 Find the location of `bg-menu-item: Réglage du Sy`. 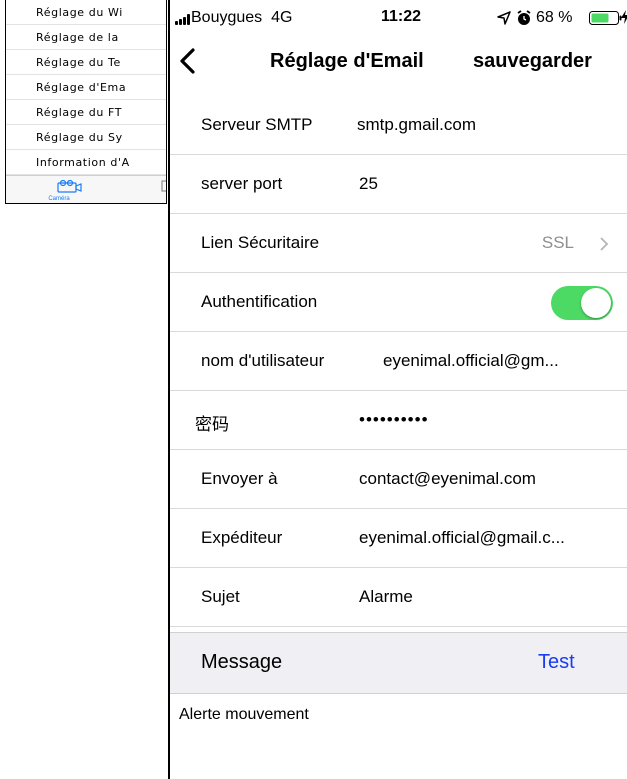

bg-menu-item: Réglage du Sy is located at coordinates (86, 137).